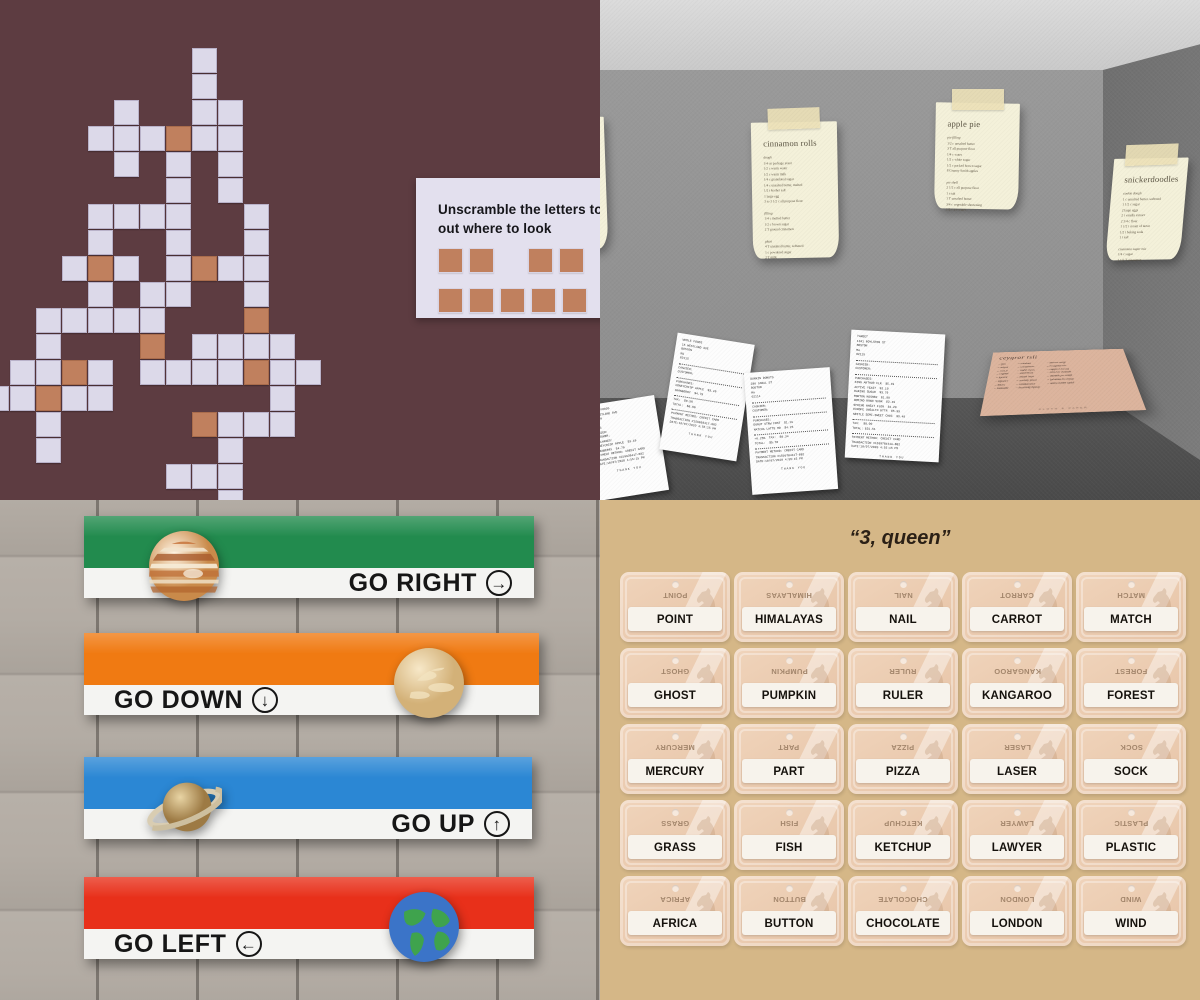 Image resolution: width=1200 pixels, height=1000 pixels. What do you see at coordinates (903, 759) in the screenshot?
I see `word-card: PIZZA PIZZA` at bounding box center [903, 759].